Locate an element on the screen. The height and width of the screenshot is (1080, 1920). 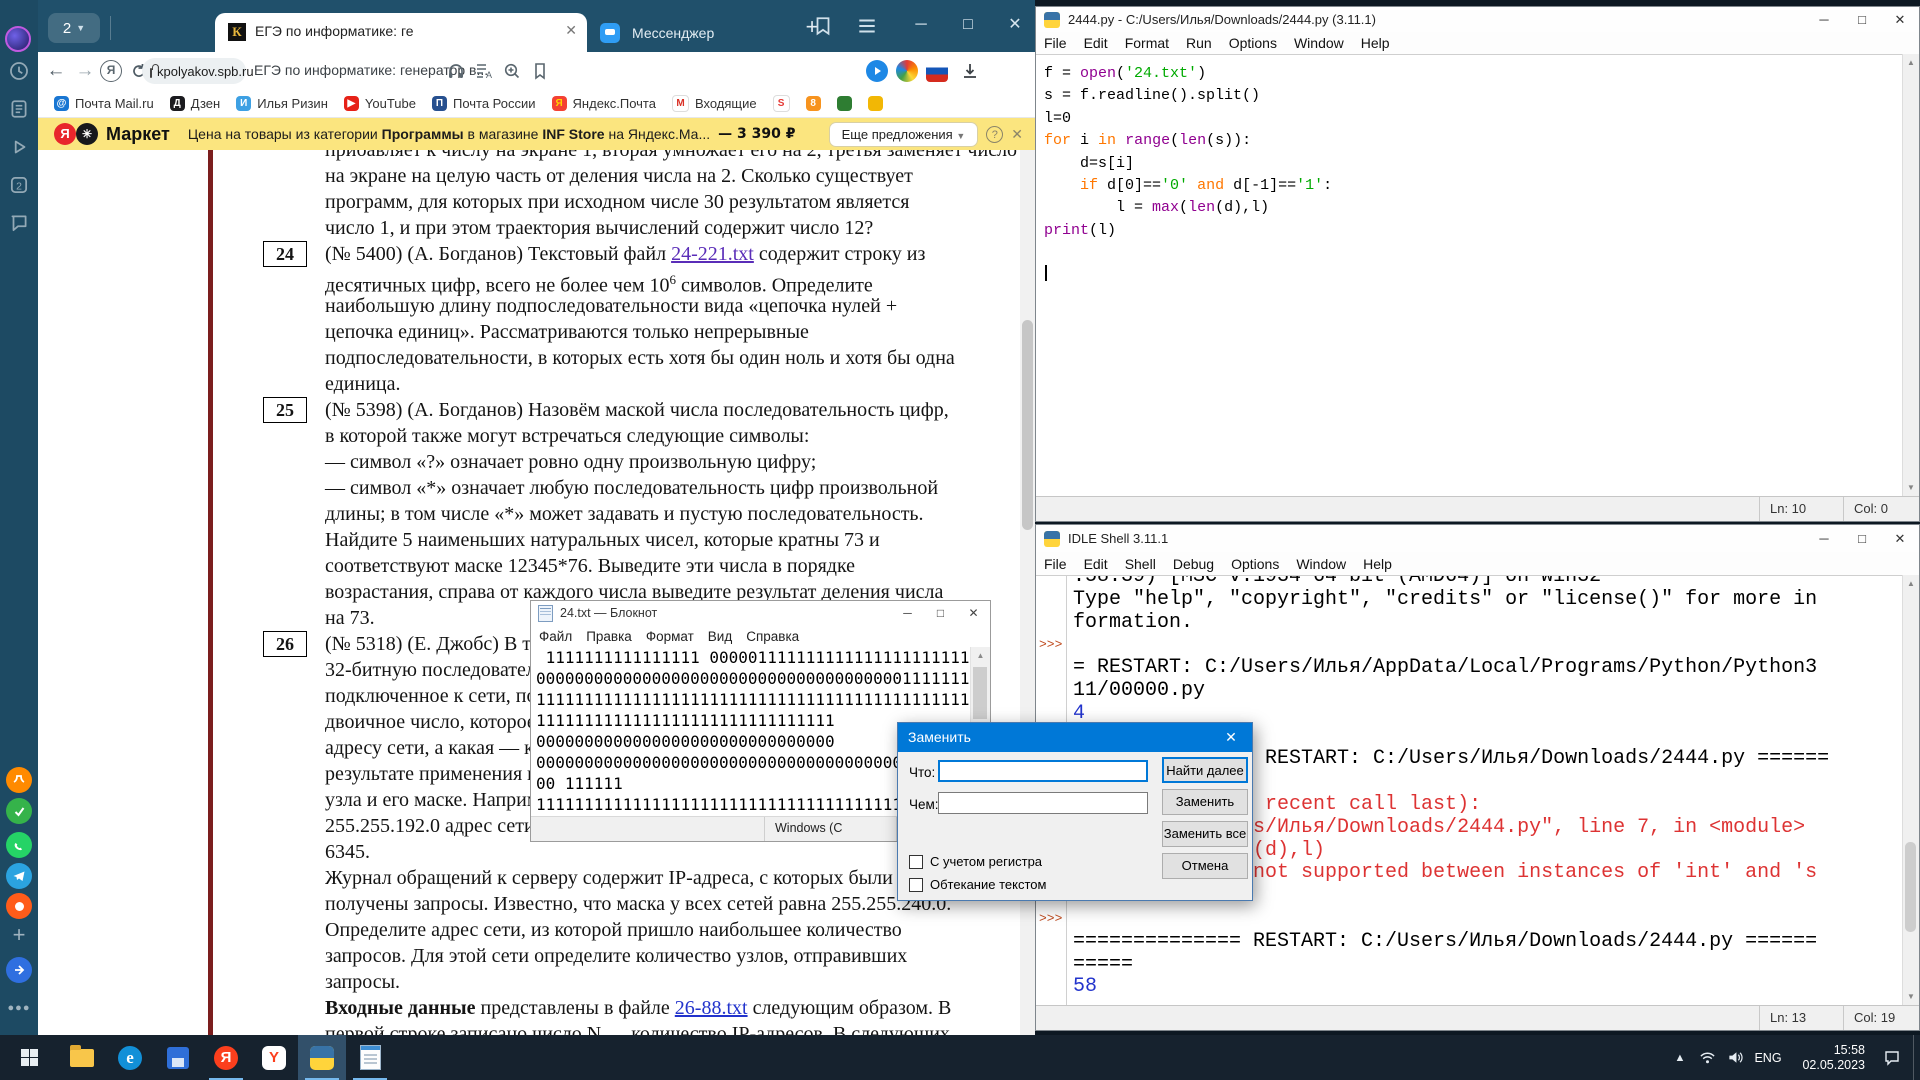
page-scrollbar is located at coordinates (1027, 592).